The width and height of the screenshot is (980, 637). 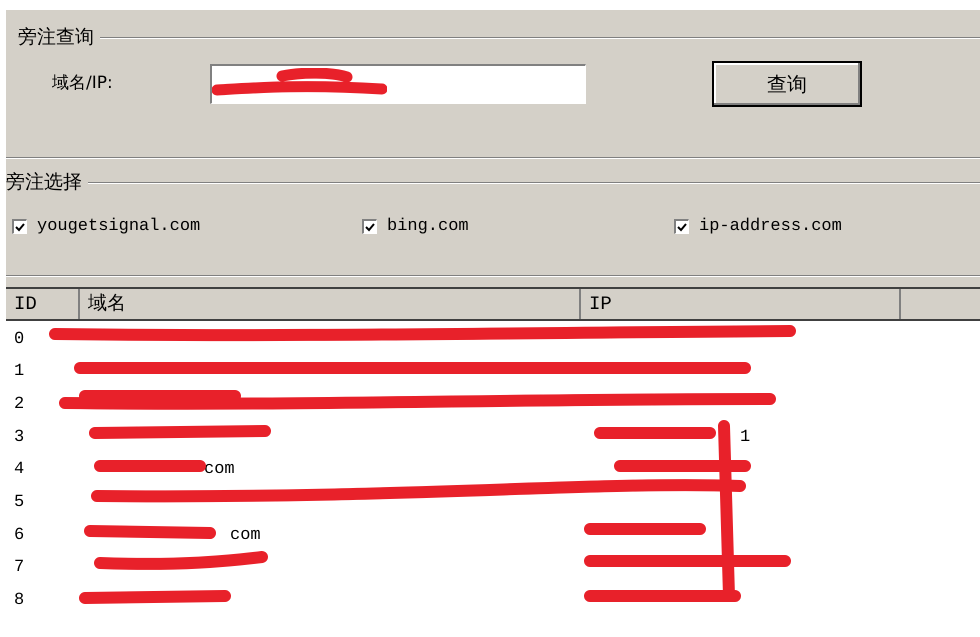 What do you see at coordinates (56, 37) in the screenshot?
I see `group-title: 旁注查询` at bounding box center [56, 37].